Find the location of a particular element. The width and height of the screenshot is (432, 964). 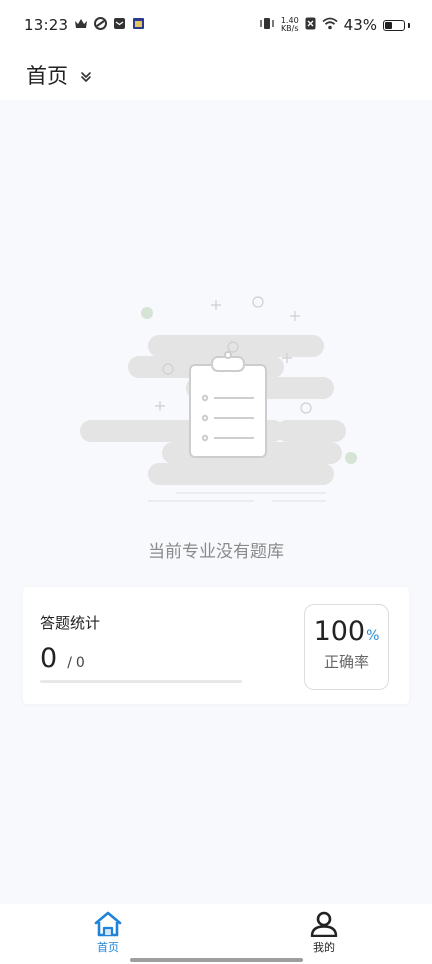

status-bar-right: 1.40 KB/s 43% is located at coordinates (334, 25).